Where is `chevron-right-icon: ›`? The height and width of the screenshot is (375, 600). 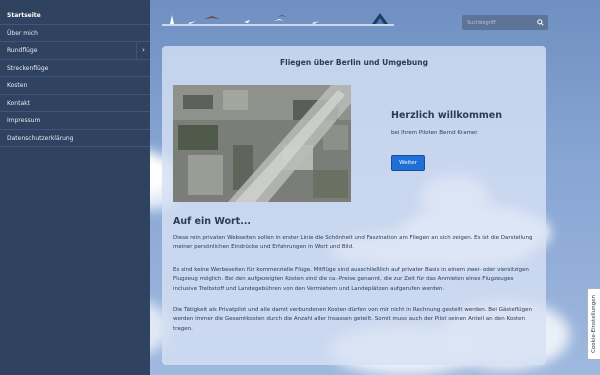 chevron-right-icon: › is located at coordinates (143, 50).